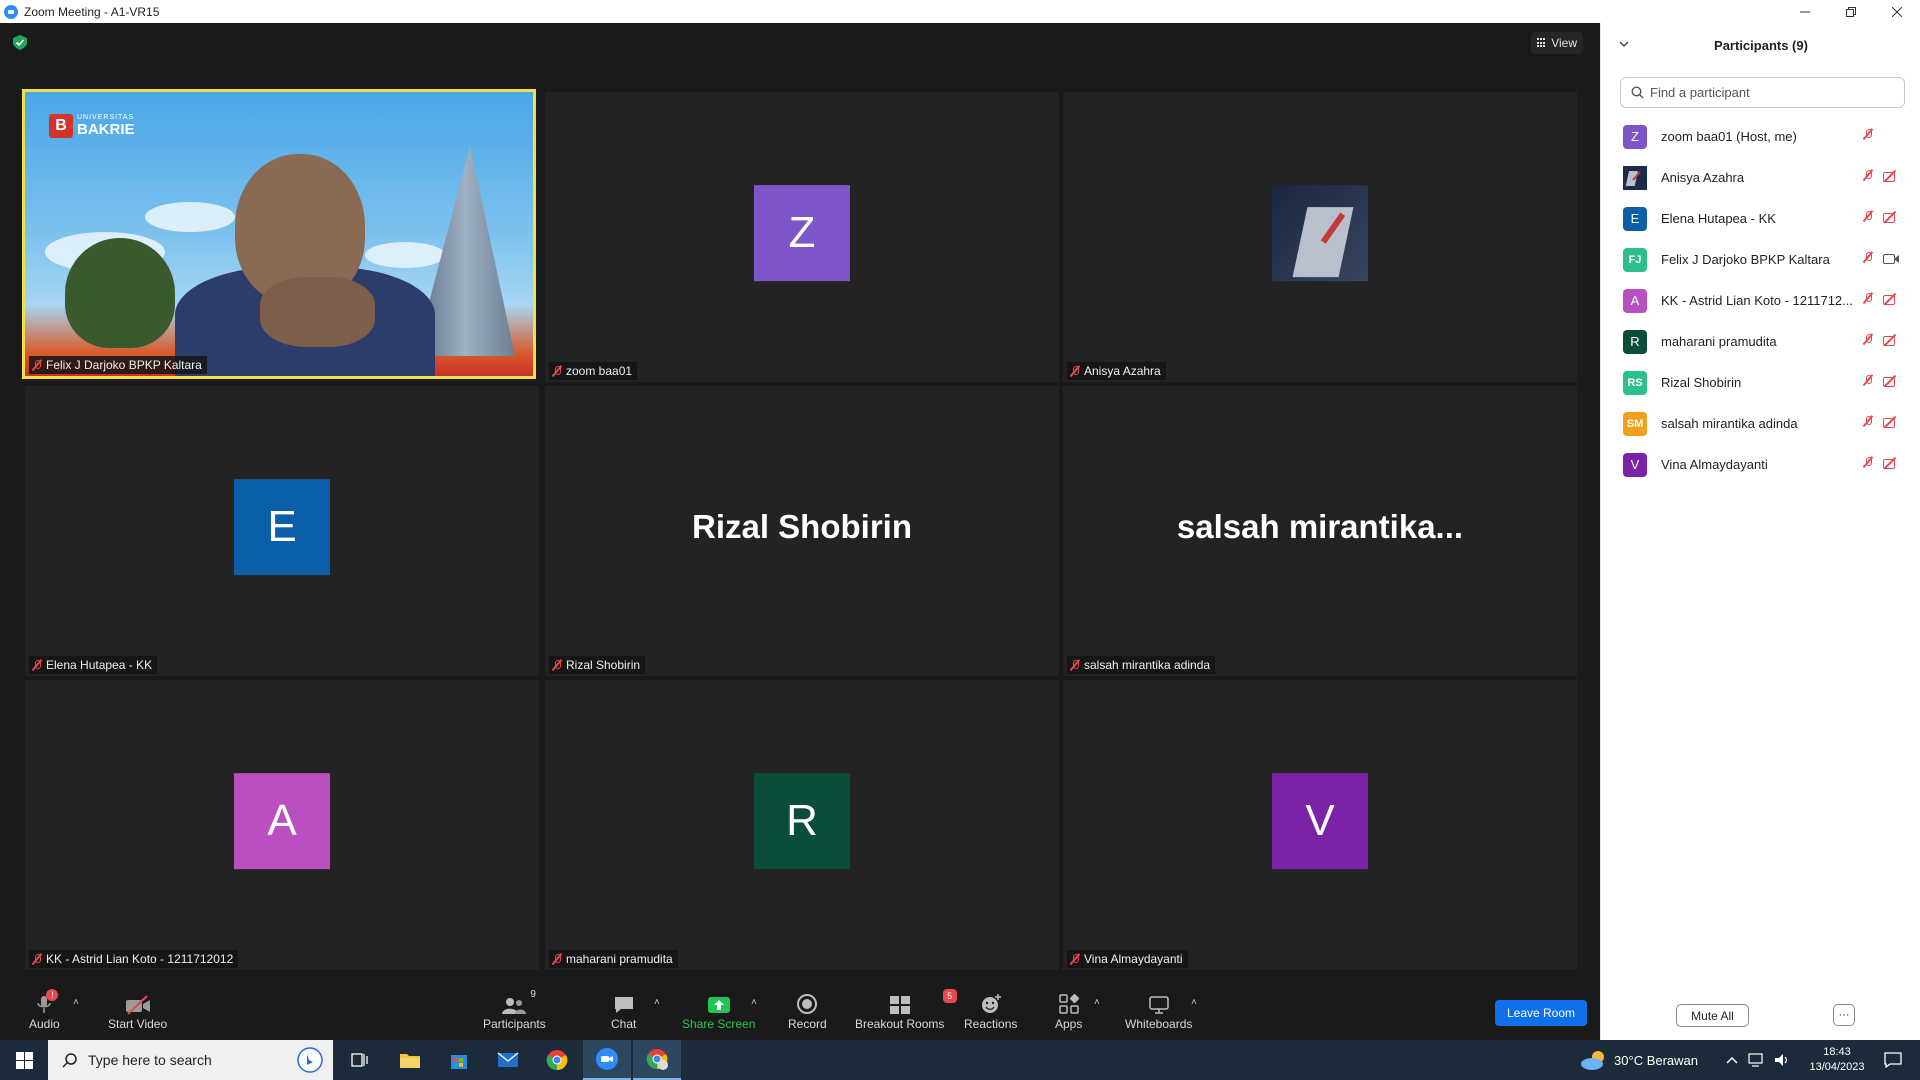 This screenshot has height=1080, width=1920. I want to click on chat-button: Chat, so click(623, 1010).